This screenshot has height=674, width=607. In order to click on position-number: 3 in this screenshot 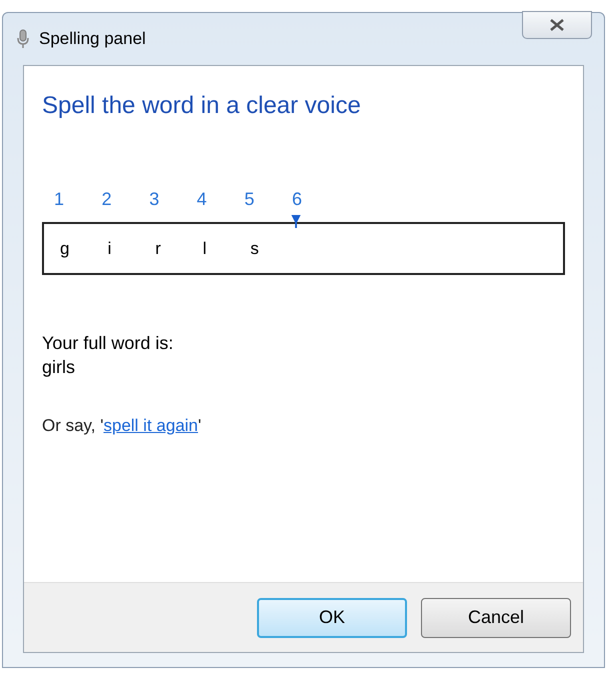, I will do `click(154, 199)`.